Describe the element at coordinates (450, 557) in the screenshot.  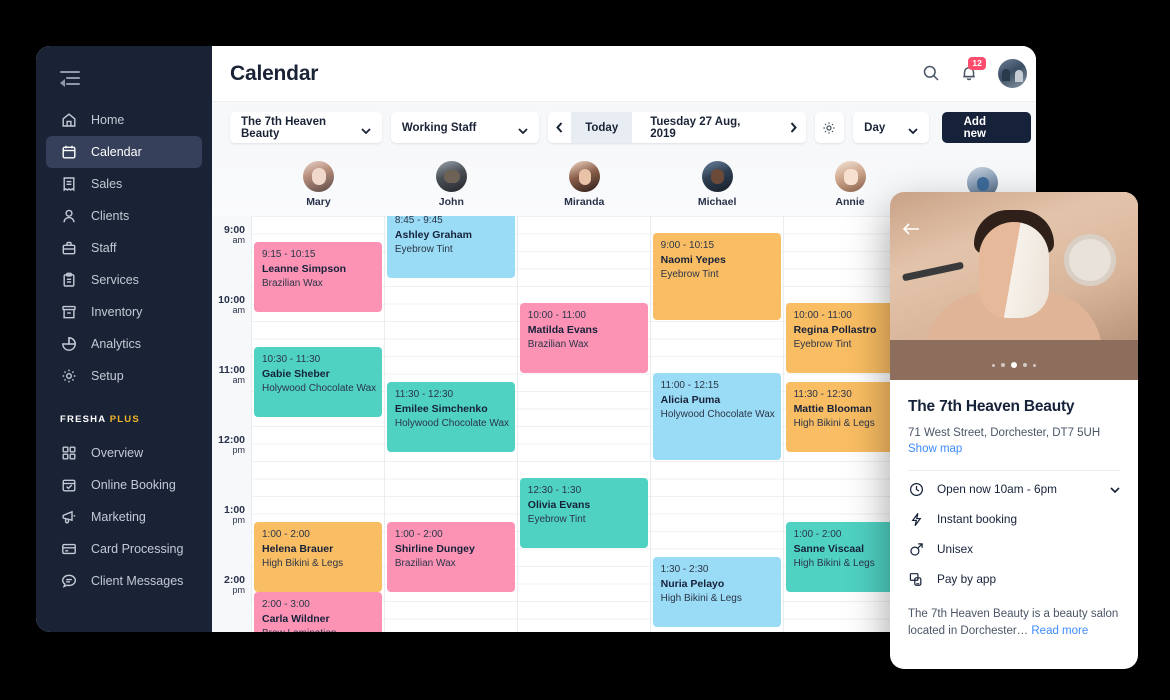
I see `appointment-block: 1:00 - 2:00 Shirline Dungey Brazilian Wax` at that location.